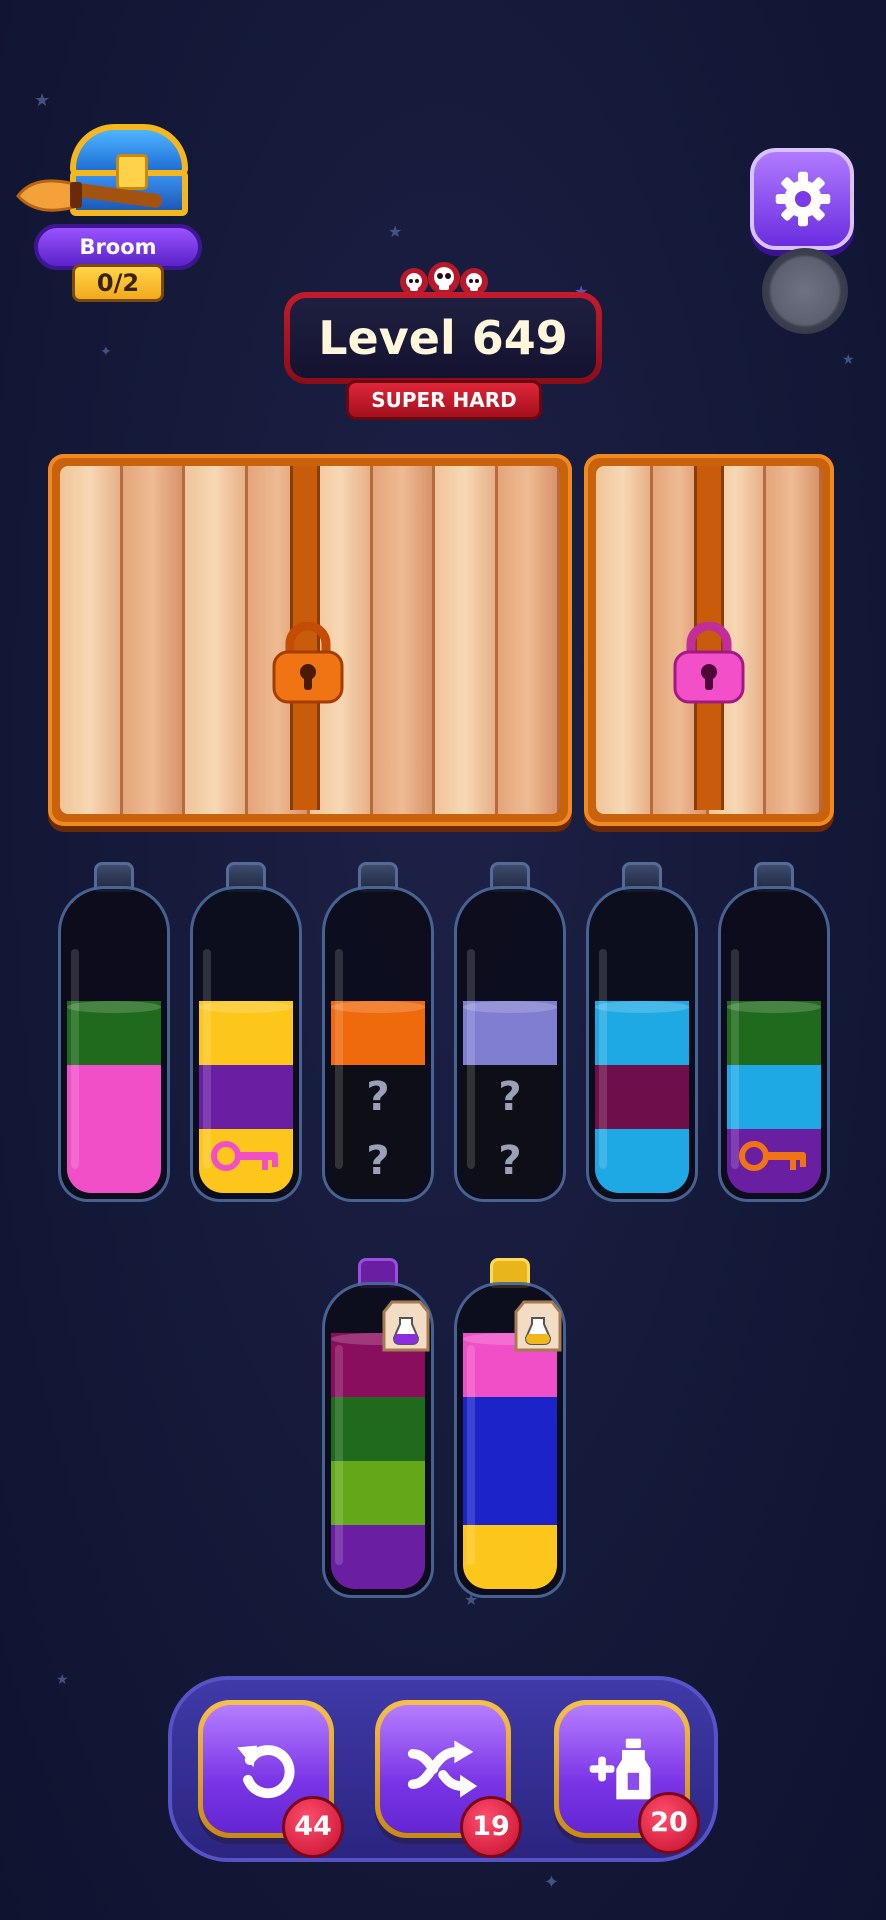 This screenshot has height=1920, width=886. What do you see at coordinates (378, 1493) in the screenshot?
I see `liquid-layer-lime` at bounding box center [378, 1493].